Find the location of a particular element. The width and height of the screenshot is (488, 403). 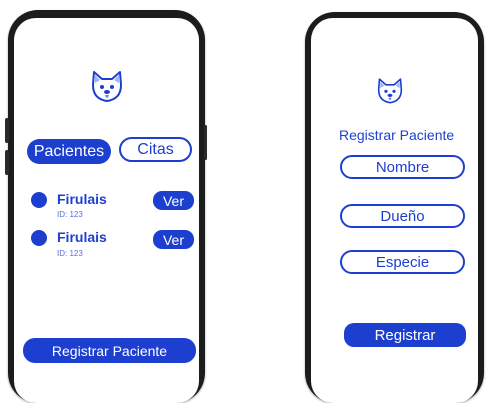

page-title: Registrar Paciente is located at coordinates (397, 135).